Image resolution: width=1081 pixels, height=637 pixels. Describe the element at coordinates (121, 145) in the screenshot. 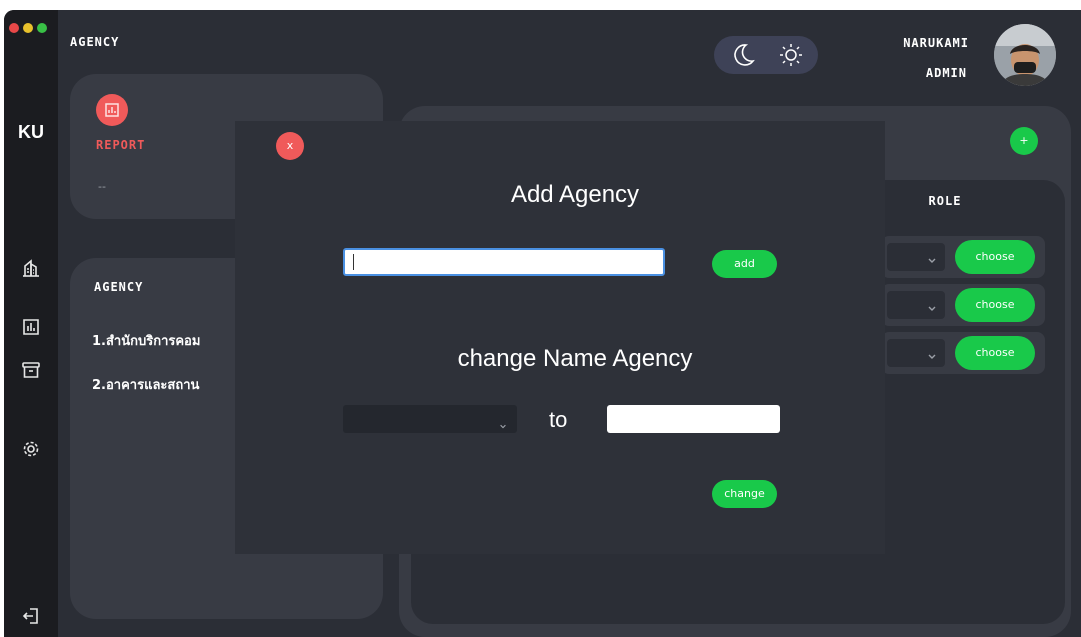

I see `report-label: REPORT` at that location.